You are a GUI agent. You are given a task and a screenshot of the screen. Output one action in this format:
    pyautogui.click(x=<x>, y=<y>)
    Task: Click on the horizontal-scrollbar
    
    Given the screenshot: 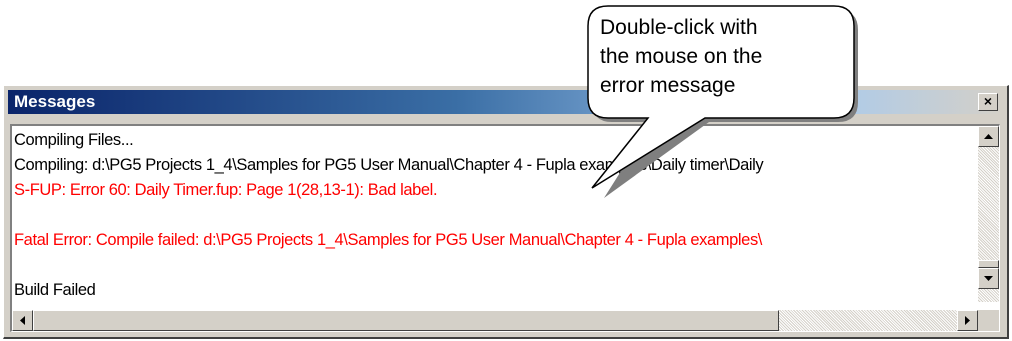 What is the action you would take?
    pyautogui.click(x=495, y=320)
    